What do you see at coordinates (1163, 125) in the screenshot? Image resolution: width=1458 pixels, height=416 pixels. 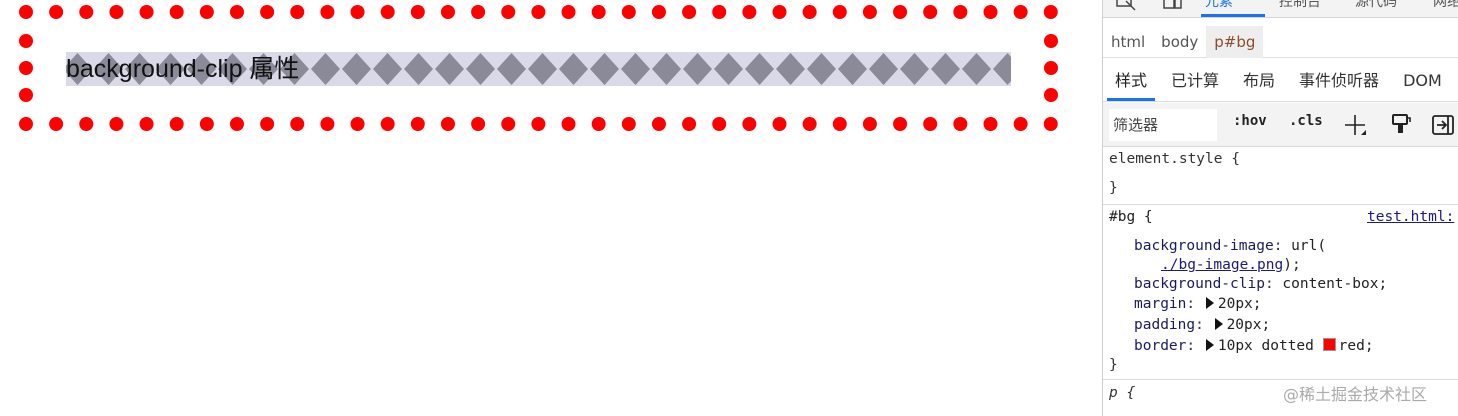 I see `filter-input` at bounding box center [1163, 125].